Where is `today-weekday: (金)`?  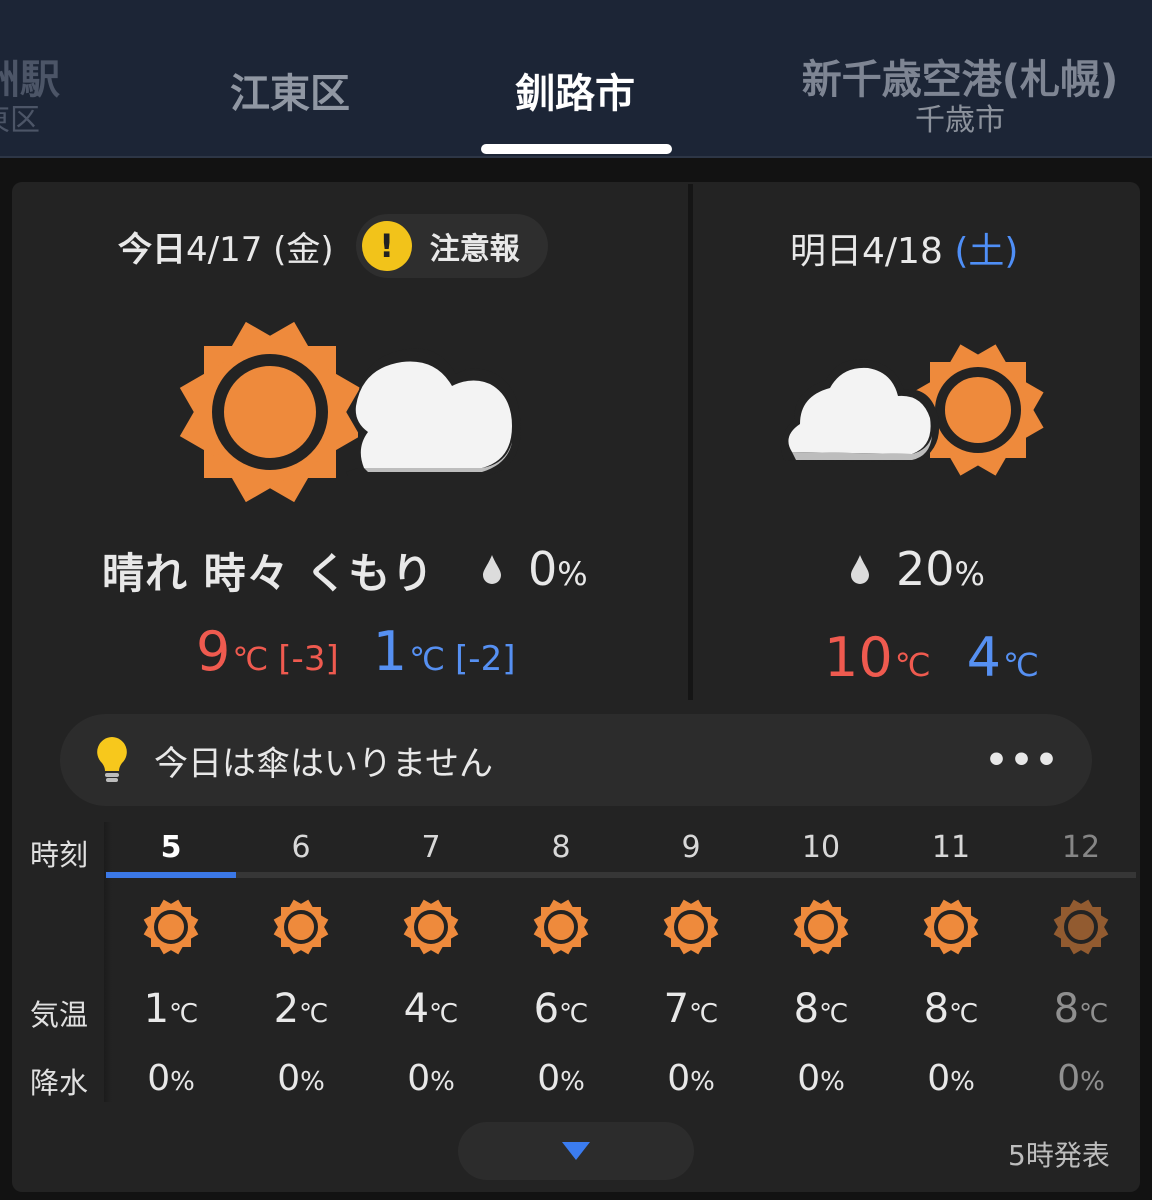
today-weekday: (金) is located at coordinates (303, 249).